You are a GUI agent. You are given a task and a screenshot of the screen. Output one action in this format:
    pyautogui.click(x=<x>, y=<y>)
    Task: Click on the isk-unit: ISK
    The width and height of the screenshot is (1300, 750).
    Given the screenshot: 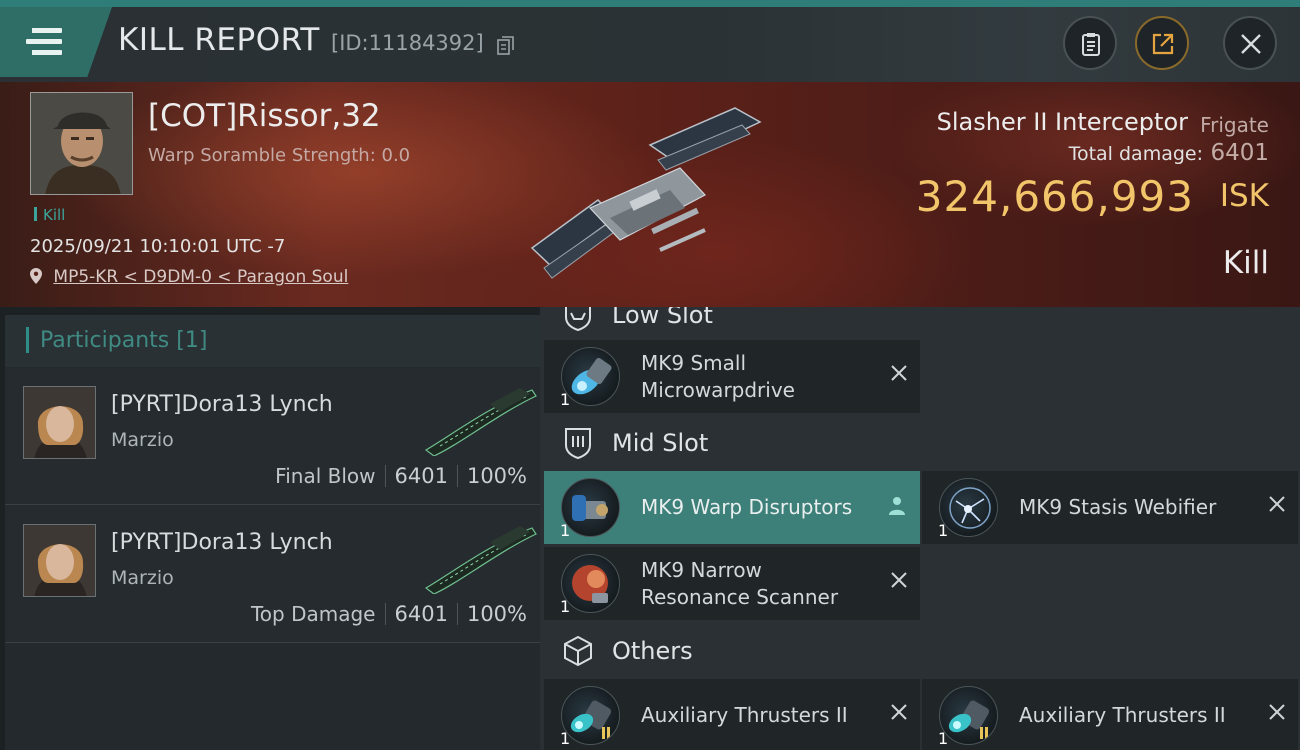 What is the action you would take?
    pyautogui.click(x=1244, y=196)
    